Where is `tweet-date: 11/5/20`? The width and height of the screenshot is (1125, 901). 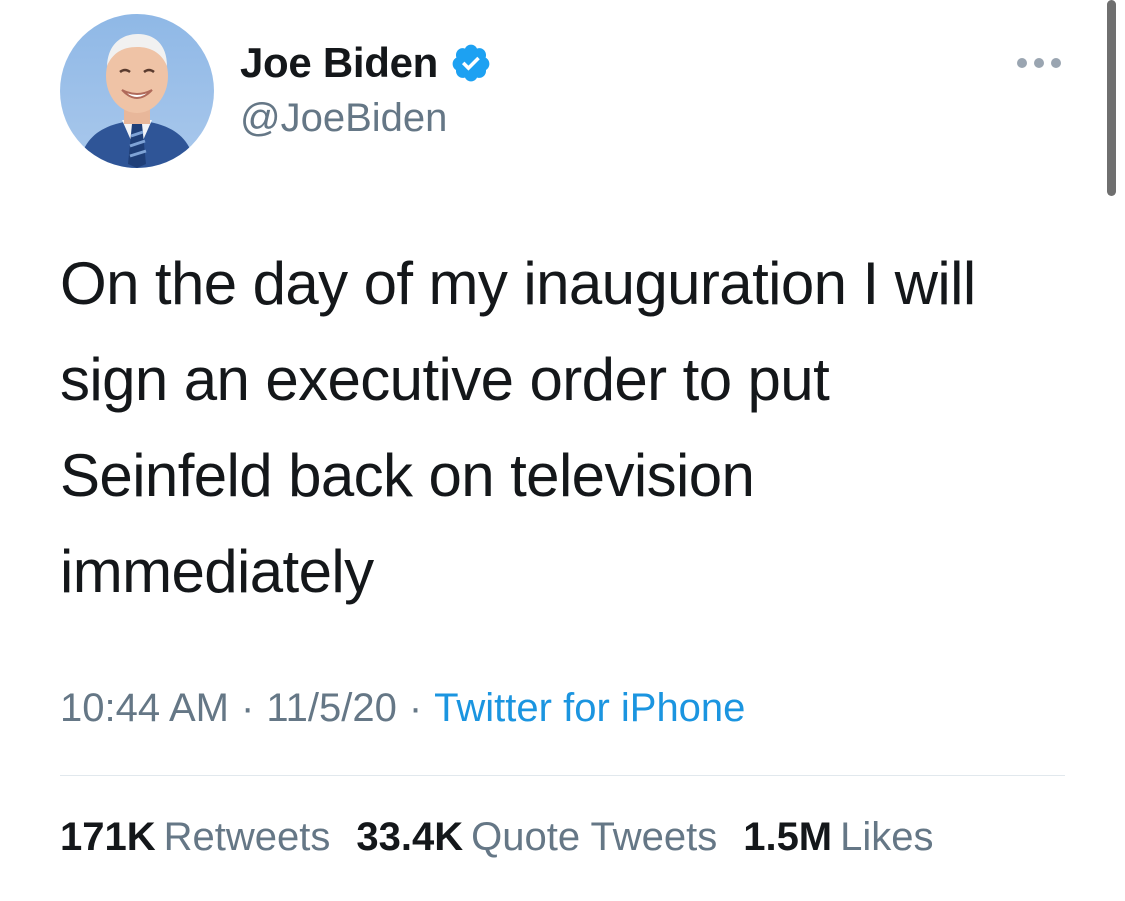 tweet-date: 11/5/20 is located at coordinates (331, 708).